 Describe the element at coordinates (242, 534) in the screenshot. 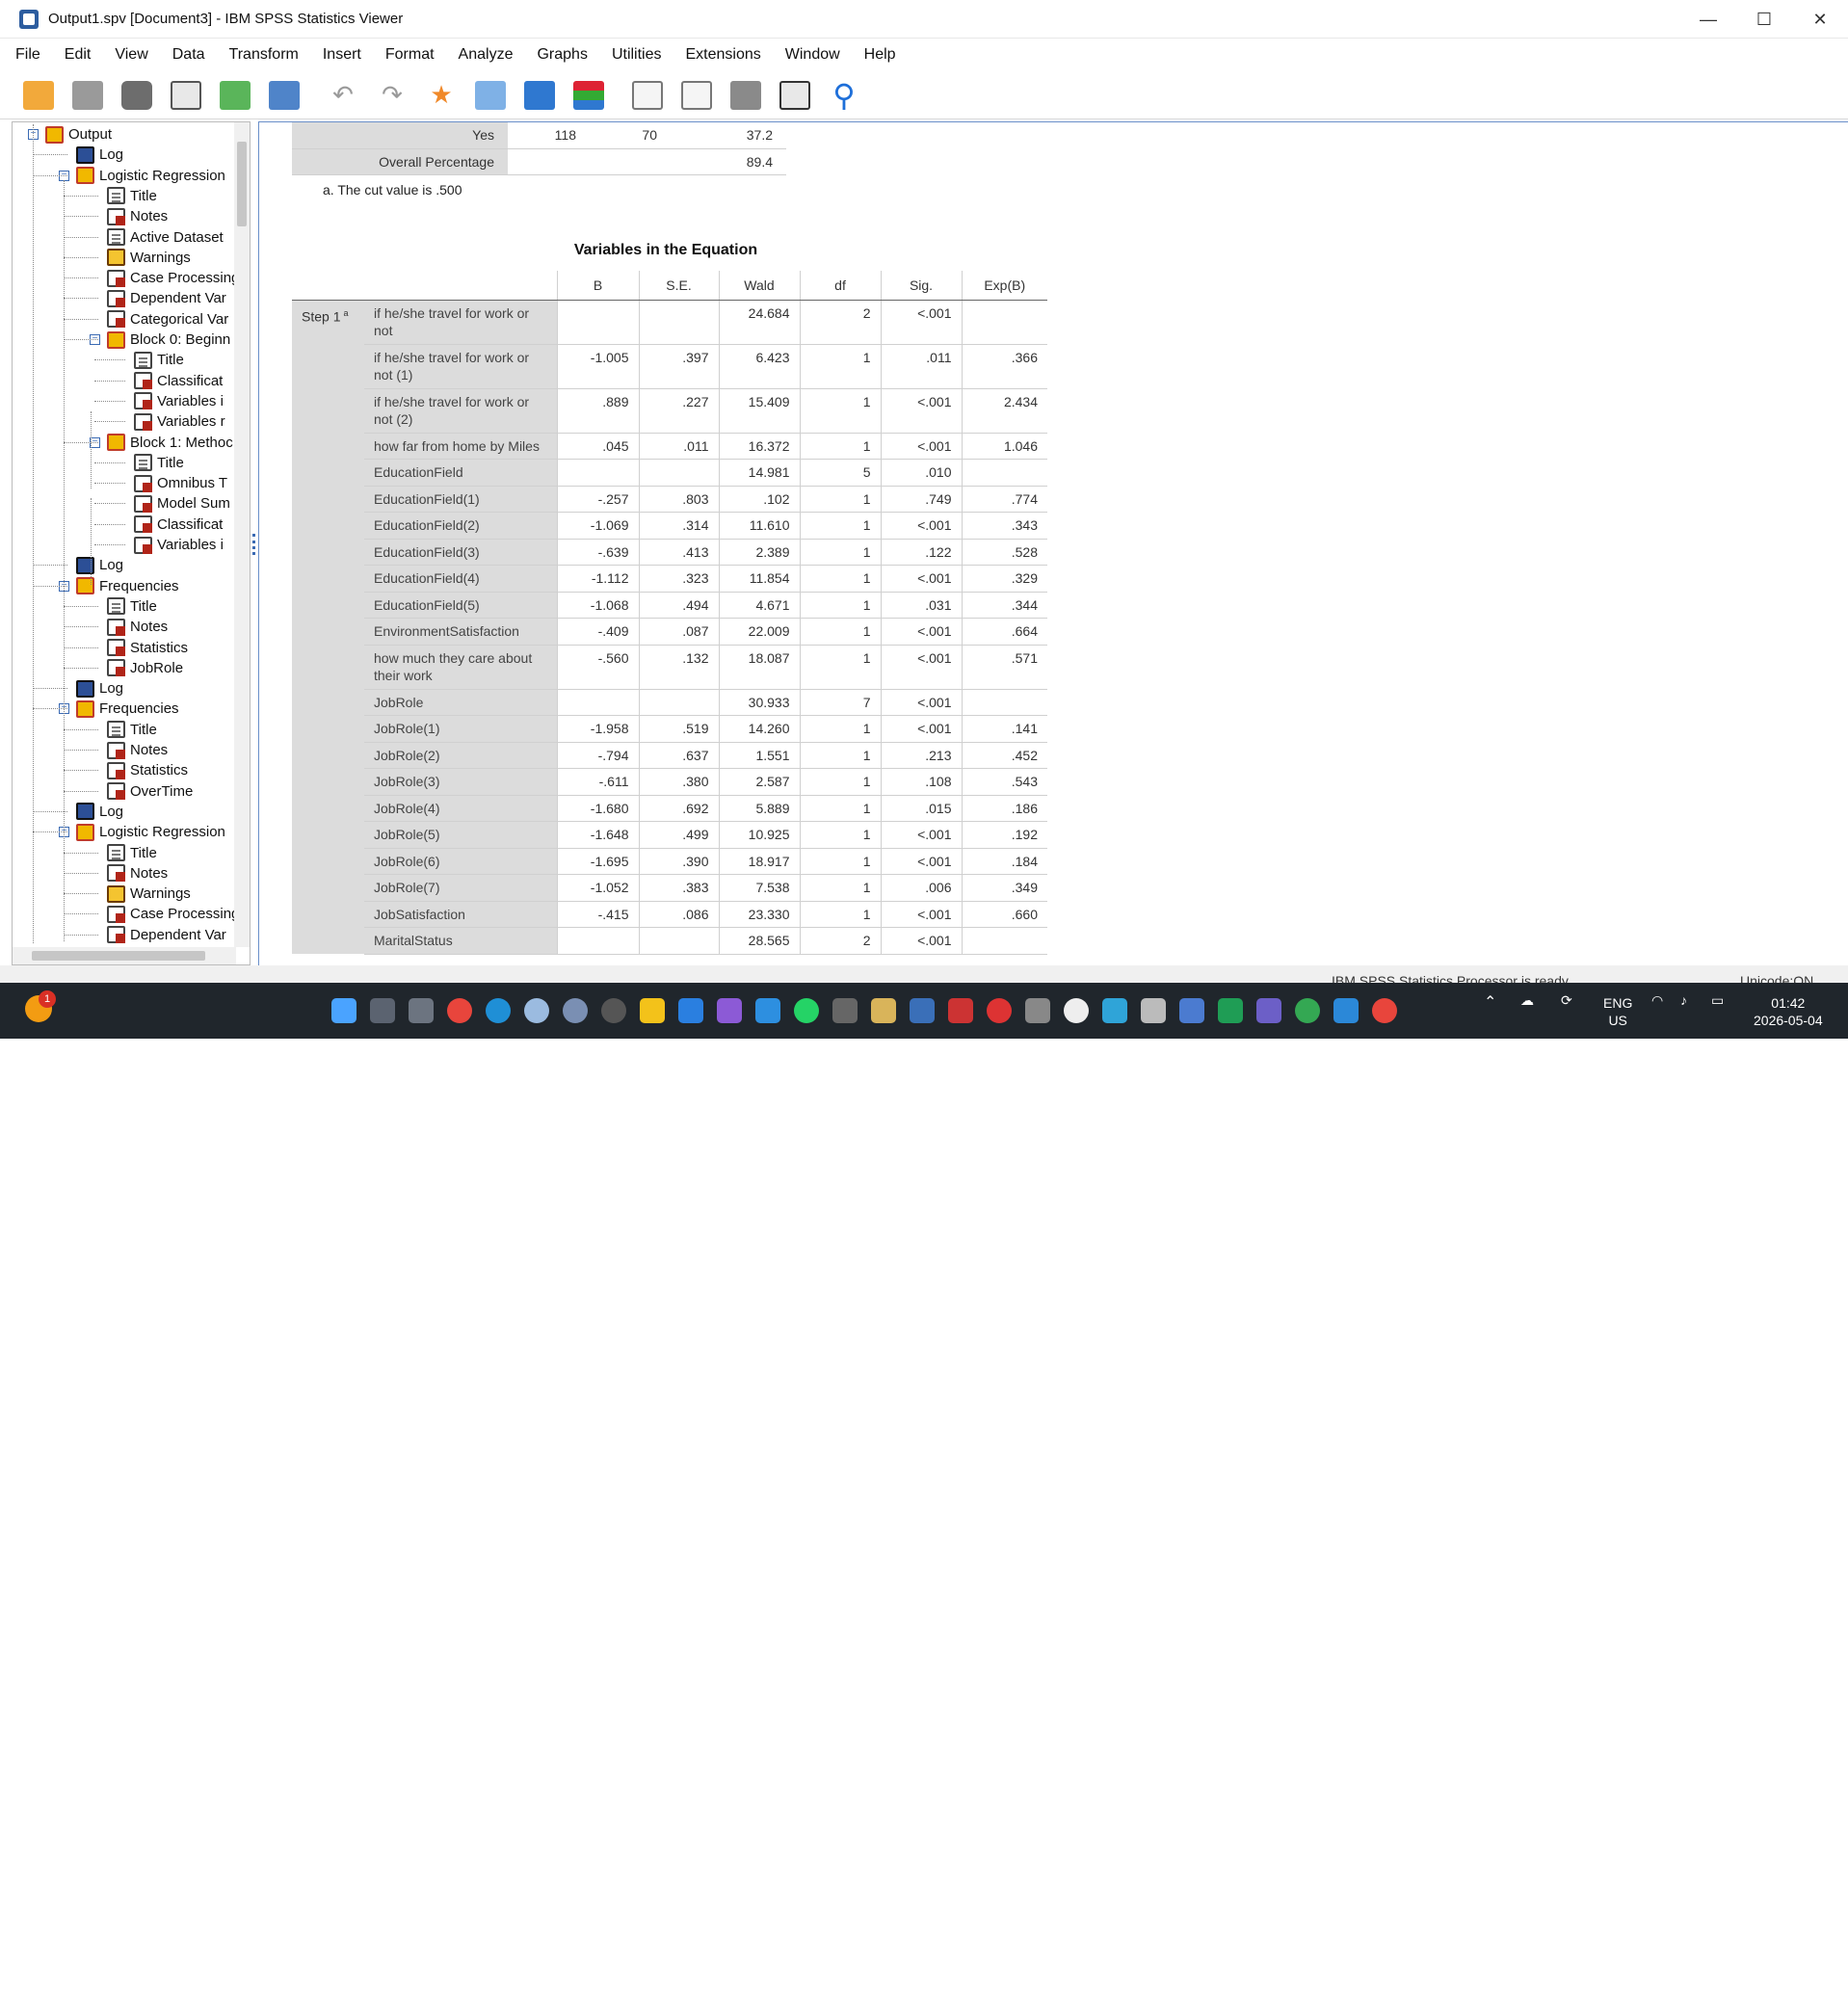

I see `outline-vertical-scrollbar` at that location.